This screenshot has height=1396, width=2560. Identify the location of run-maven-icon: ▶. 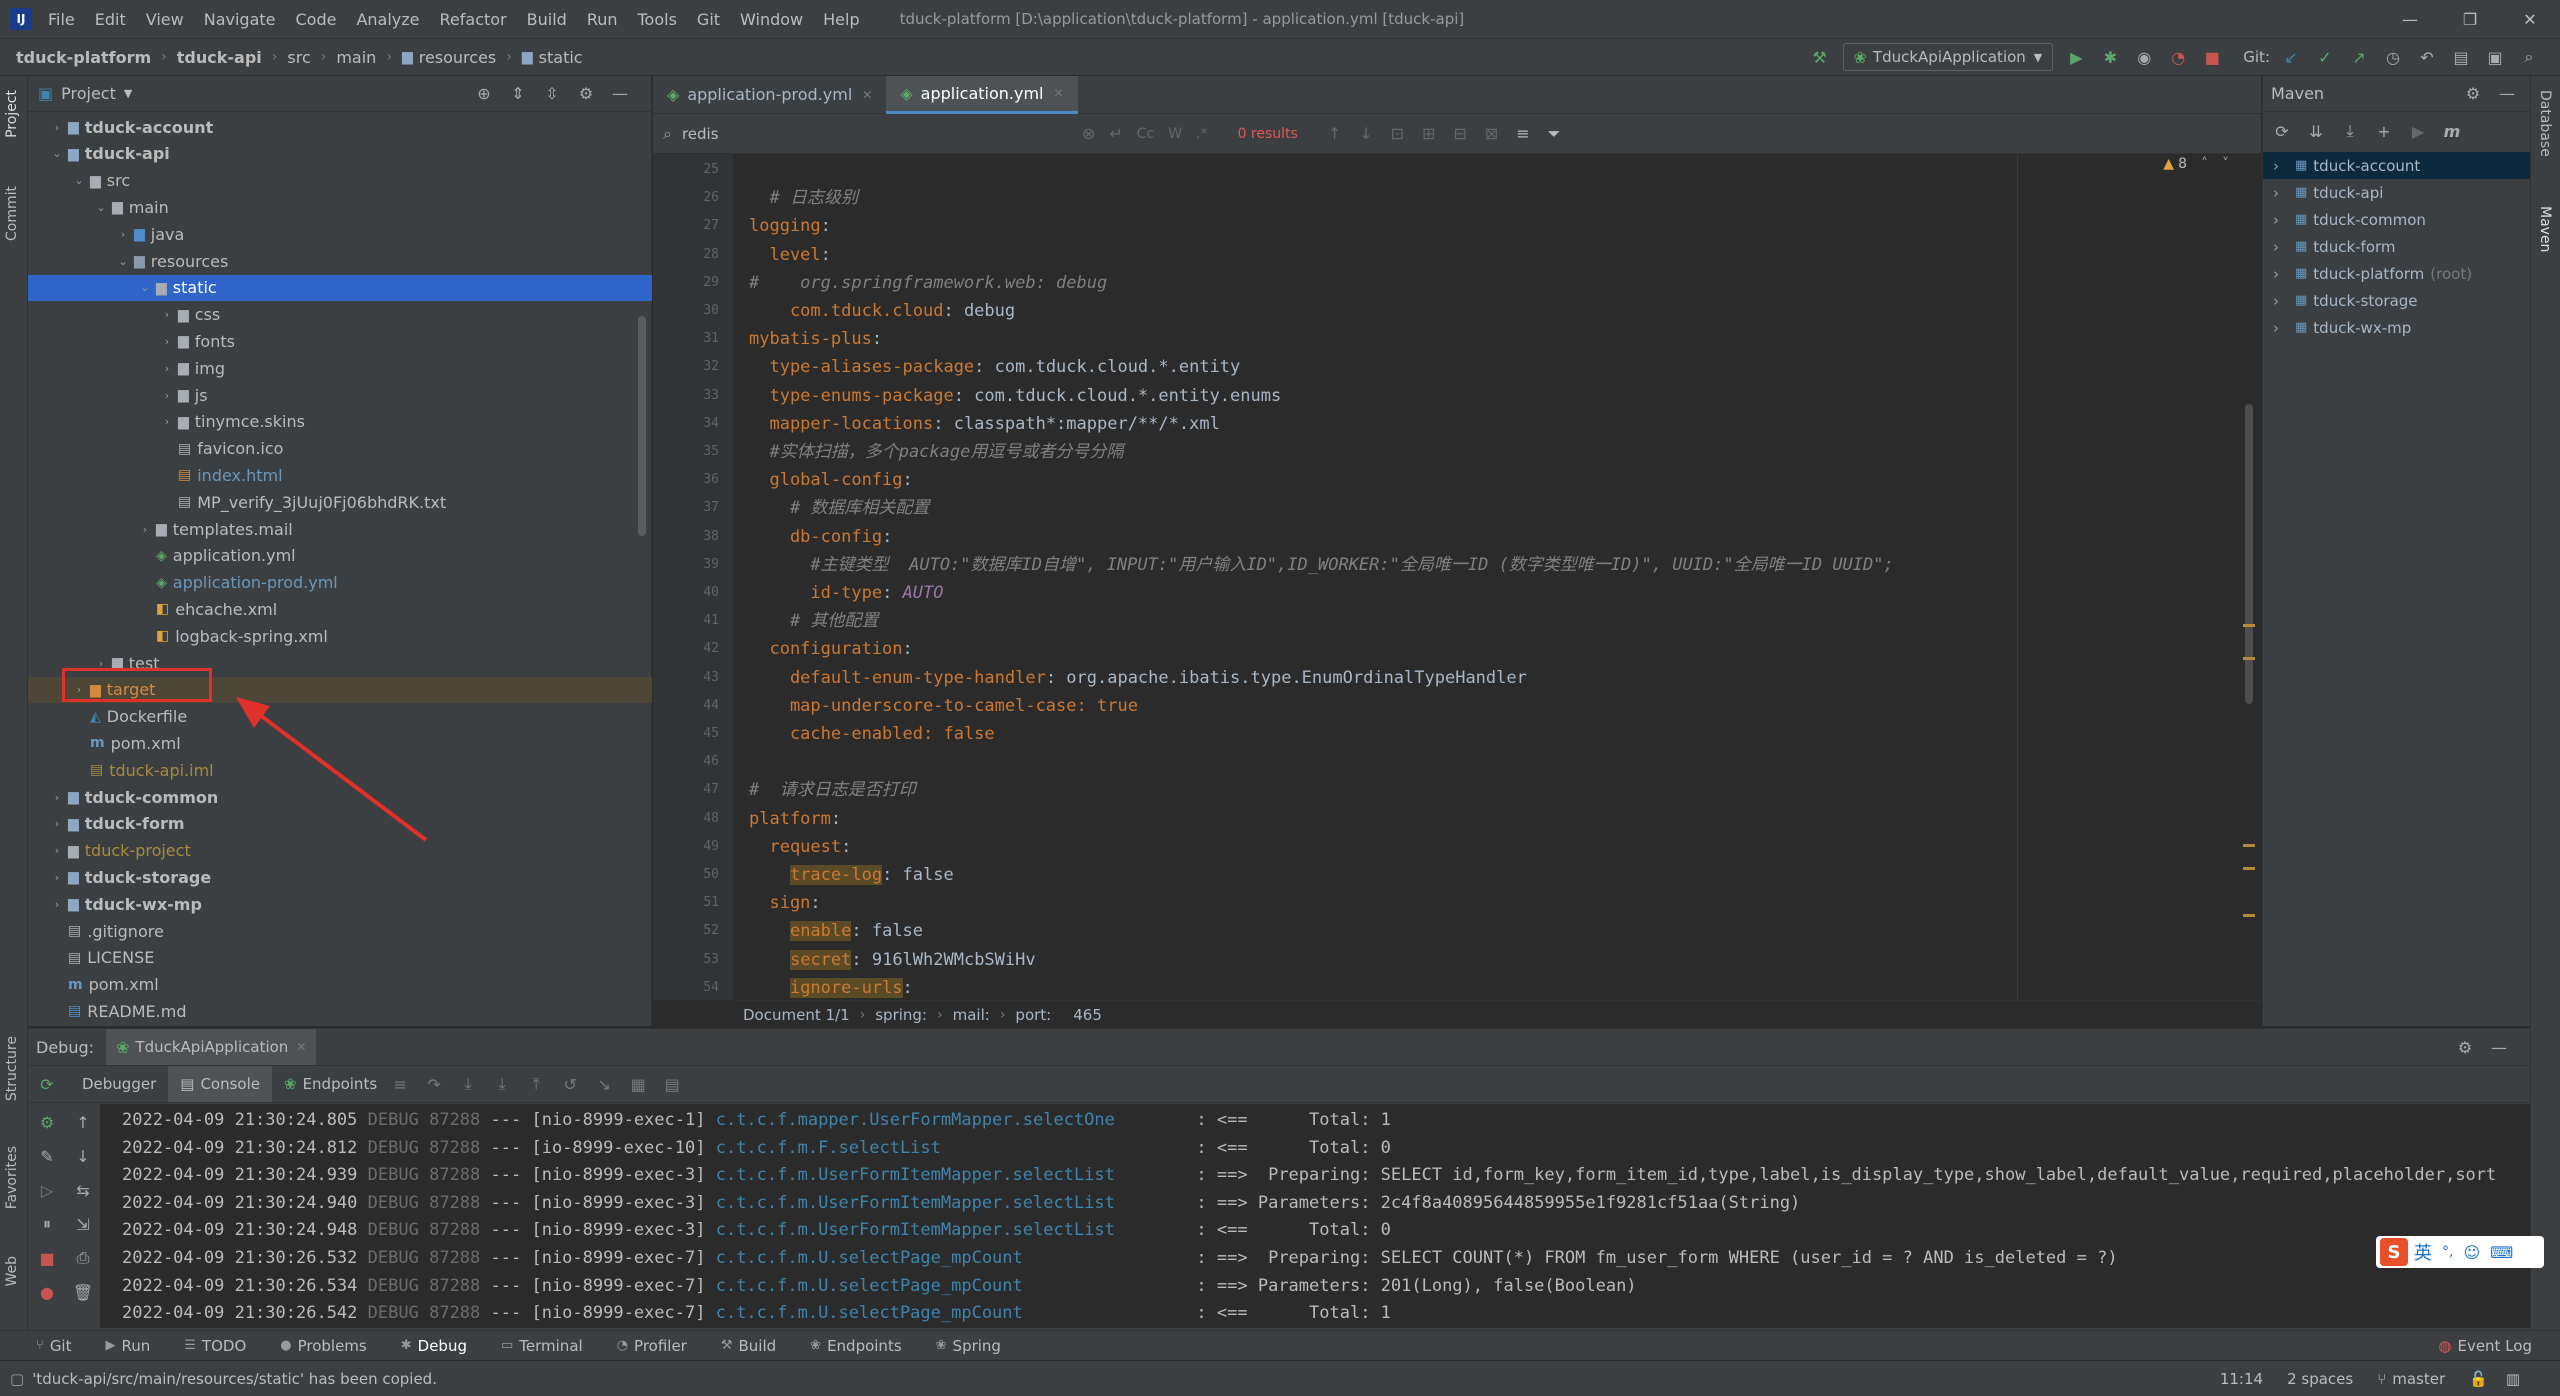
(2418, 131).